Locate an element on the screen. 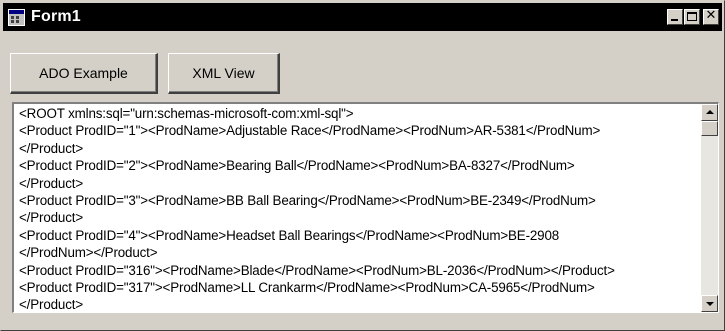 The height and width of the screenshot is (331, 725). window-title: Form1 is located at coordinates (56, 16).